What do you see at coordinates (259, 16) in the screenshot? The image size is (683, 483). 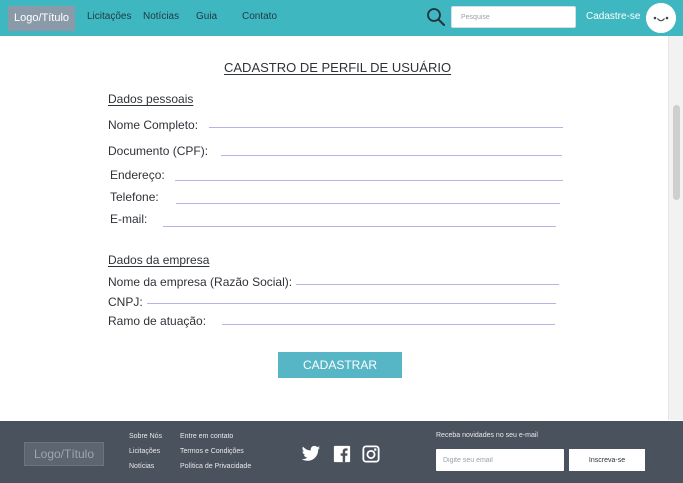 I see `nav-contato: Contato` at bounding box center [259, 16].